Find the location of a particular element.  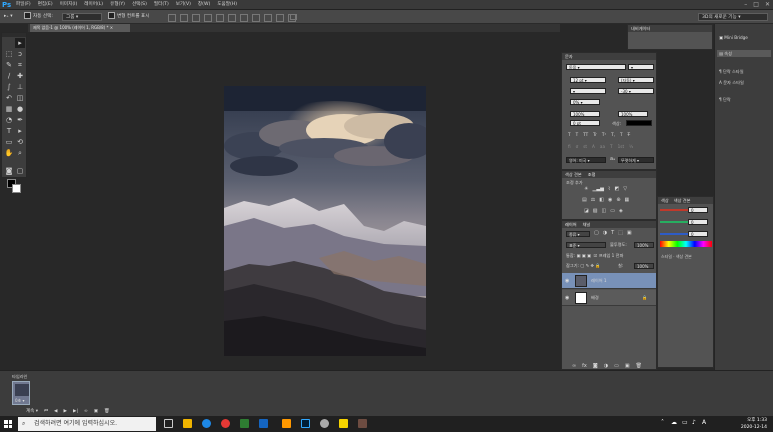

next-frame-icon: ▶| is located at coordinates (75, 411).